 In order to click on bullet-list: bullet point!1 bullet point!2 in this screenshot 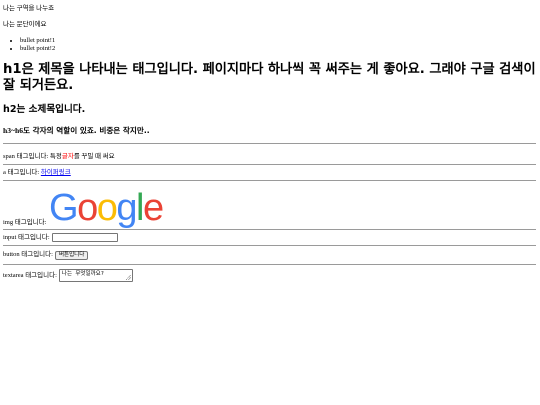, I will do `click(270, 45)`.